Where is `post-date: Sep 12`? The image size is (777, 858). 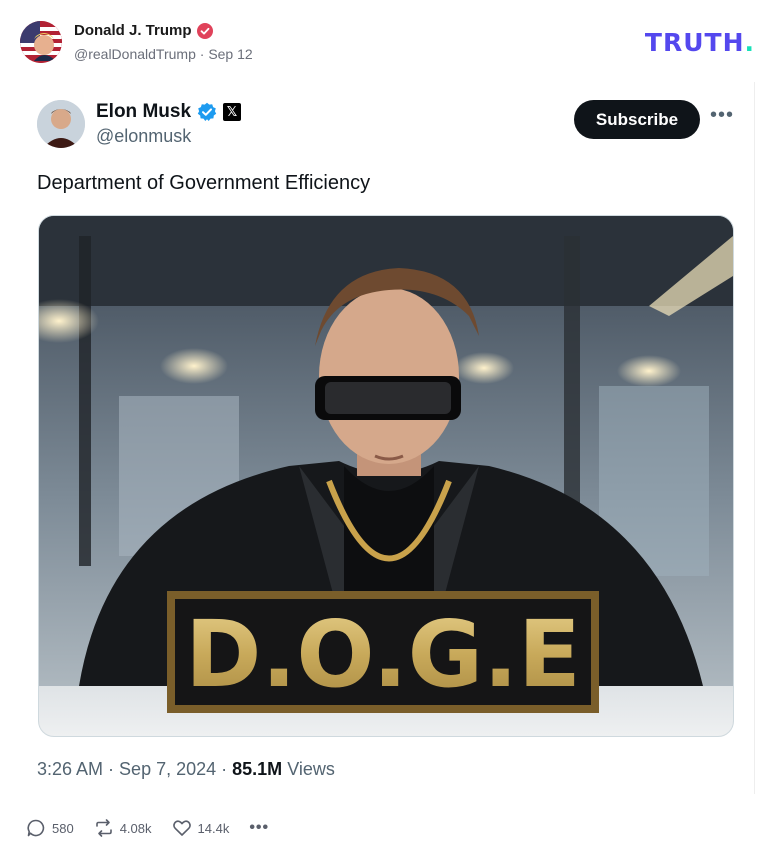
post-date: Sep 12 is located at coordinates (230, 54).